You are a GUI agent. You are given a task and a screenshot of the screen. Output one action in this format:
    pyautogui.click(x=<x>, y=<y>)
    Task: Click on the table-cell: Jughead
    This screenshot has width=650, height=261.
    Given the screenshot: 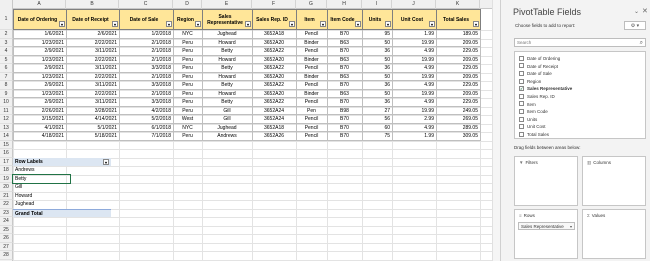 What is the action you would take?
    pyautogui.click(x=227, y=34)
    